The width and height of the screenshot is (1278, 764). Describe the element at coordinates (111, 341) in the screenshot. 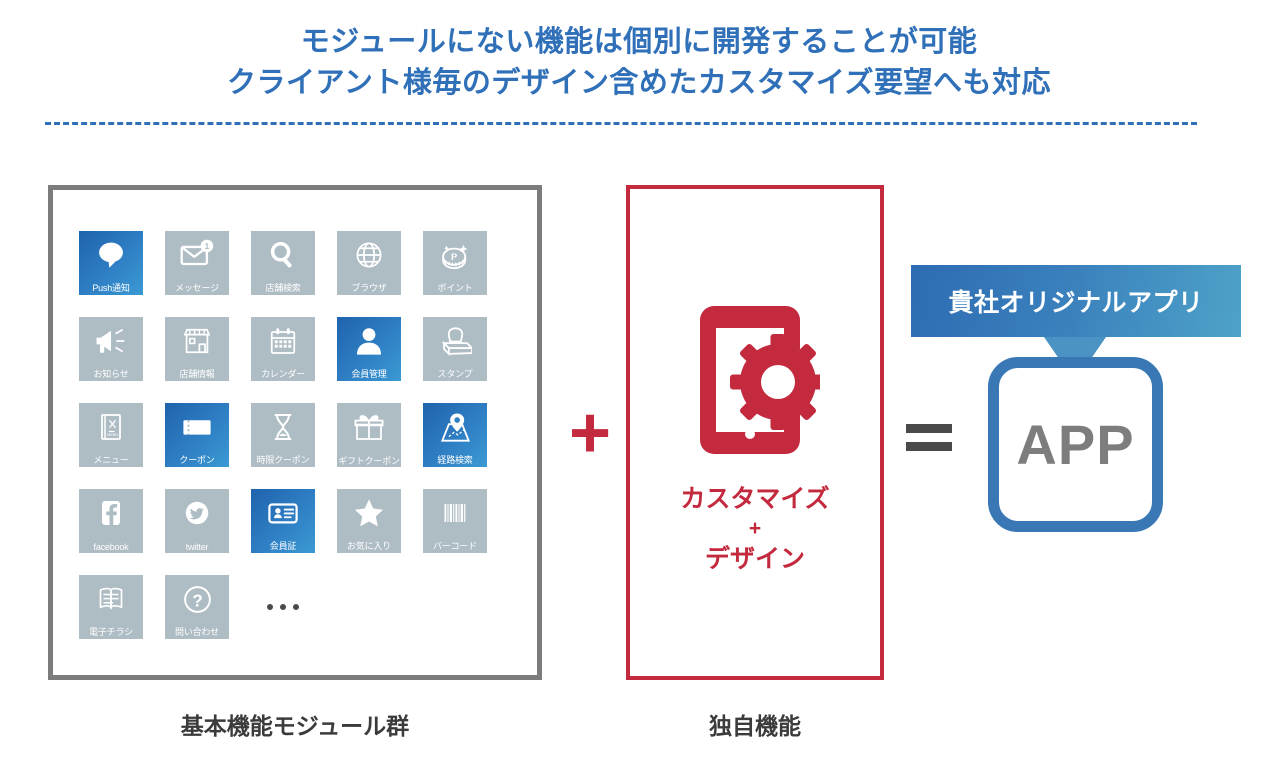

I see `megaphone-icon` at that location.